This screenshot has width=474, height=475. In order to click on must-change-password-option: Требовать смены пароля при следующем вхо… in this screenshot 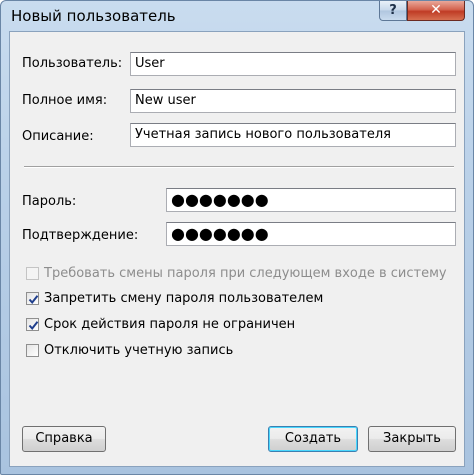, I will do `click(241, 275)`.